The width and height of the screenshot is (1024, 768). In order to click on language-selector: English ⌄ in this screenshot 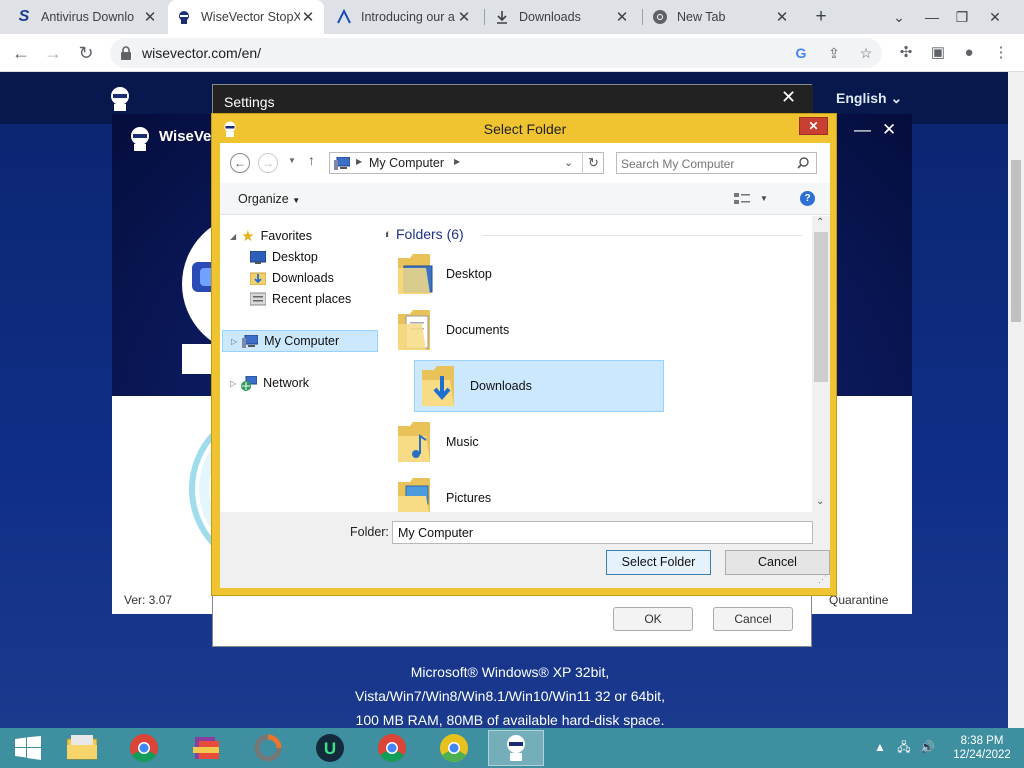, I will do `click(869, 98)`.